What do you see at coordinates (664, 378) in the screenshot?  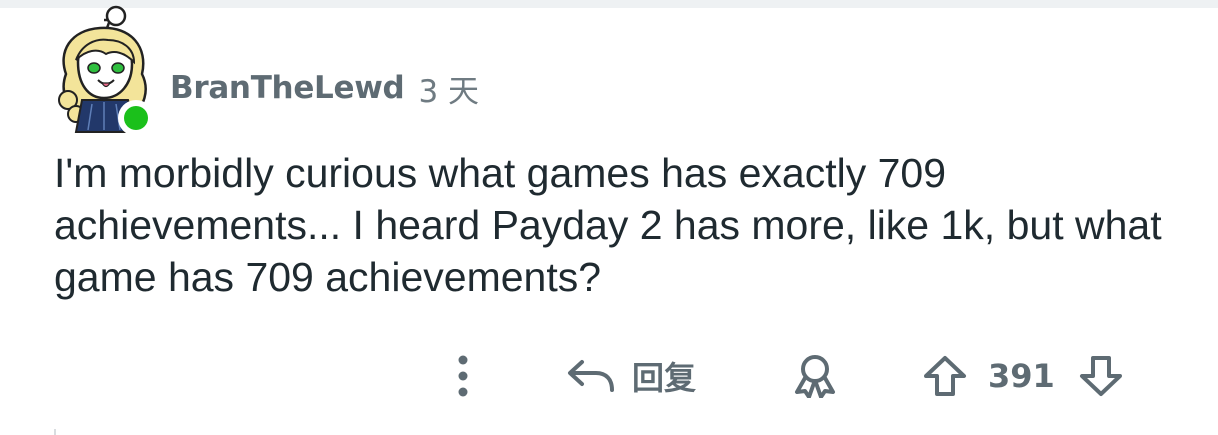 I see `reply-label: 回复` at bounding box center [664, 378].